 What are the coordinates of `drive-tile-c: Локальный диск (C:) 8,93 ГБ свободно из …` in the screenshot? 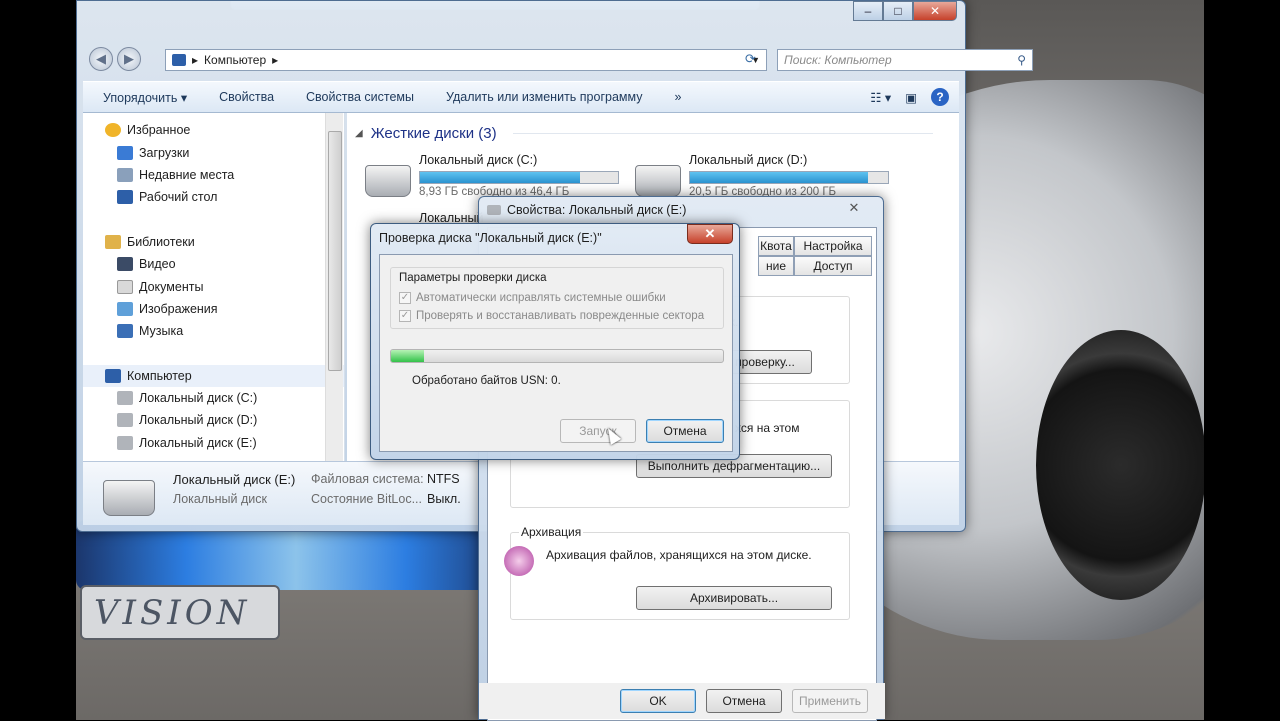 It's located at (492, 175).